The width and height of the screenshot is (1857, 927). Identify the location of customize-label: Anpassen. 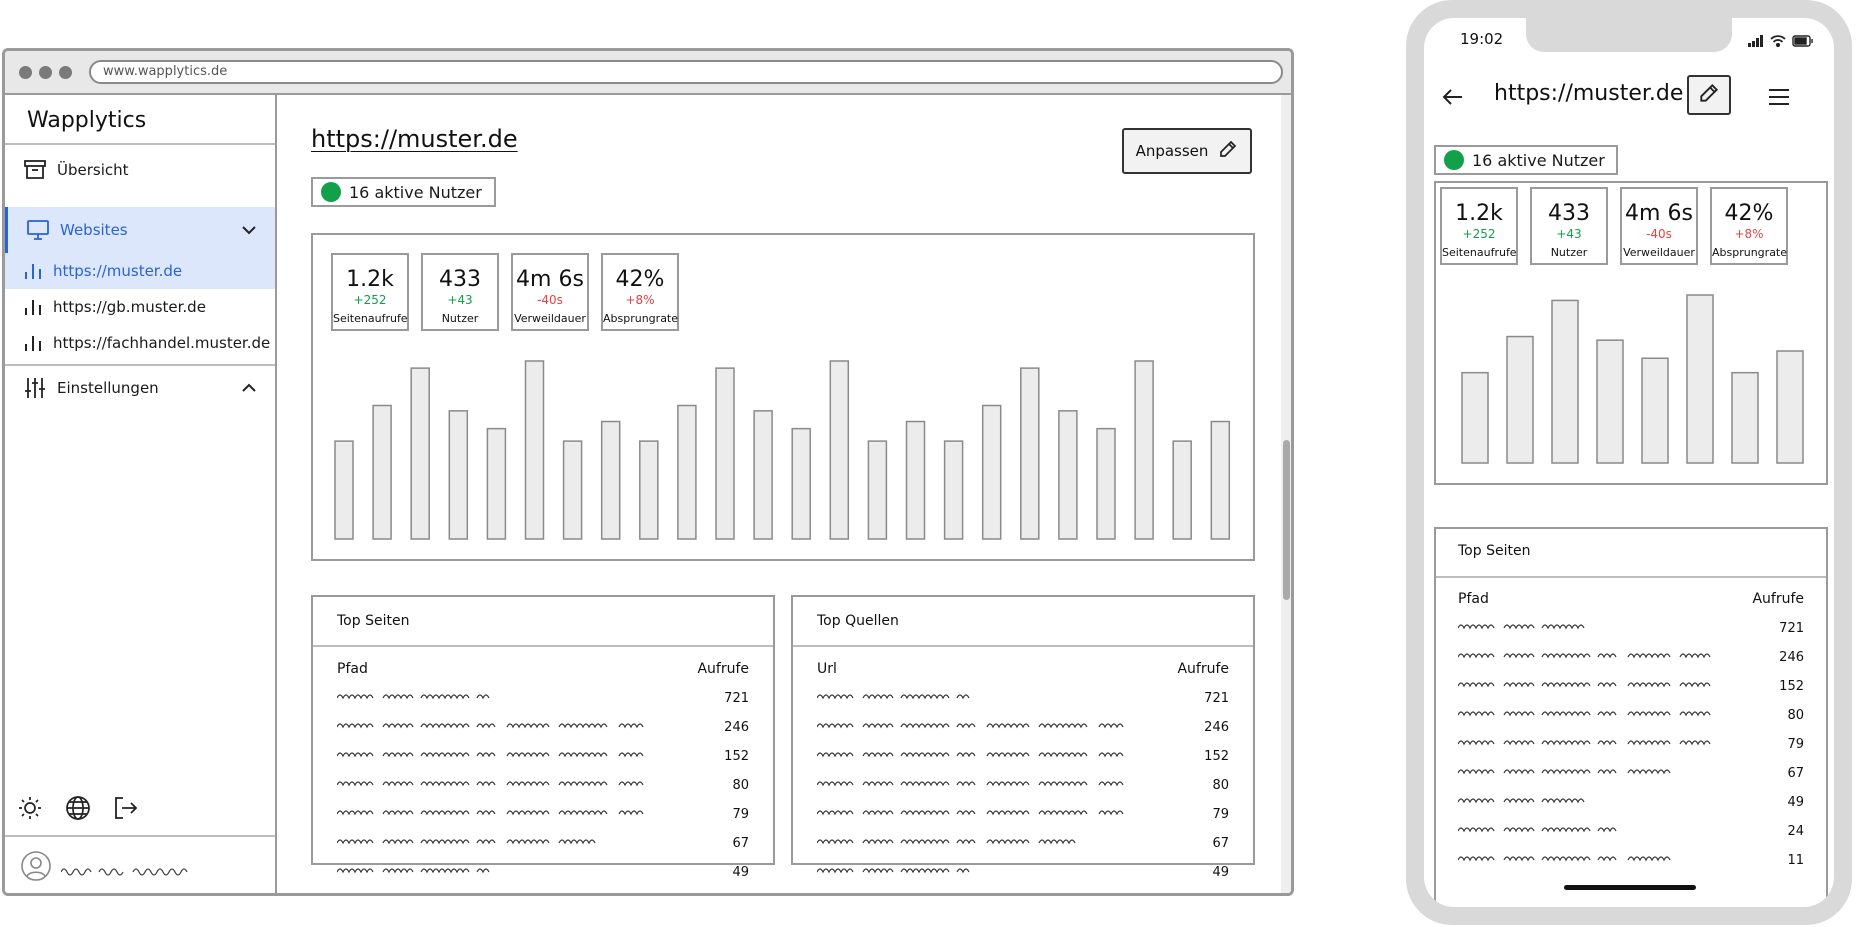
(1172, 151).